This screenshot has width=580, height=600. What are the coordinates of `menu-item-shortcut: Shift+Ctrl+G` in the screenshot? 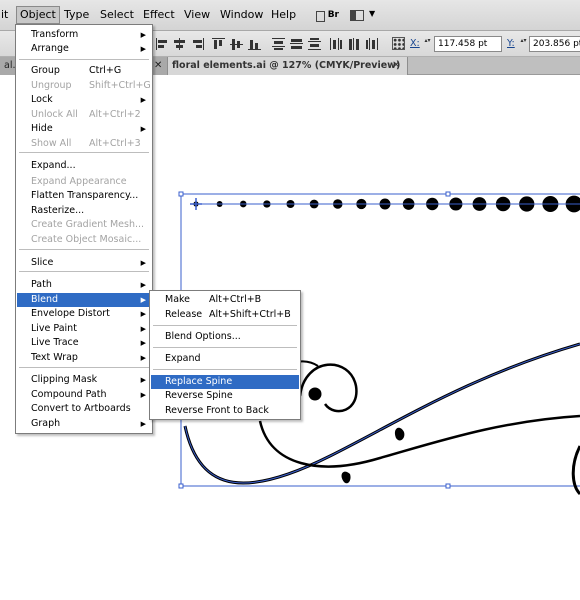 It's located at (120, 85).